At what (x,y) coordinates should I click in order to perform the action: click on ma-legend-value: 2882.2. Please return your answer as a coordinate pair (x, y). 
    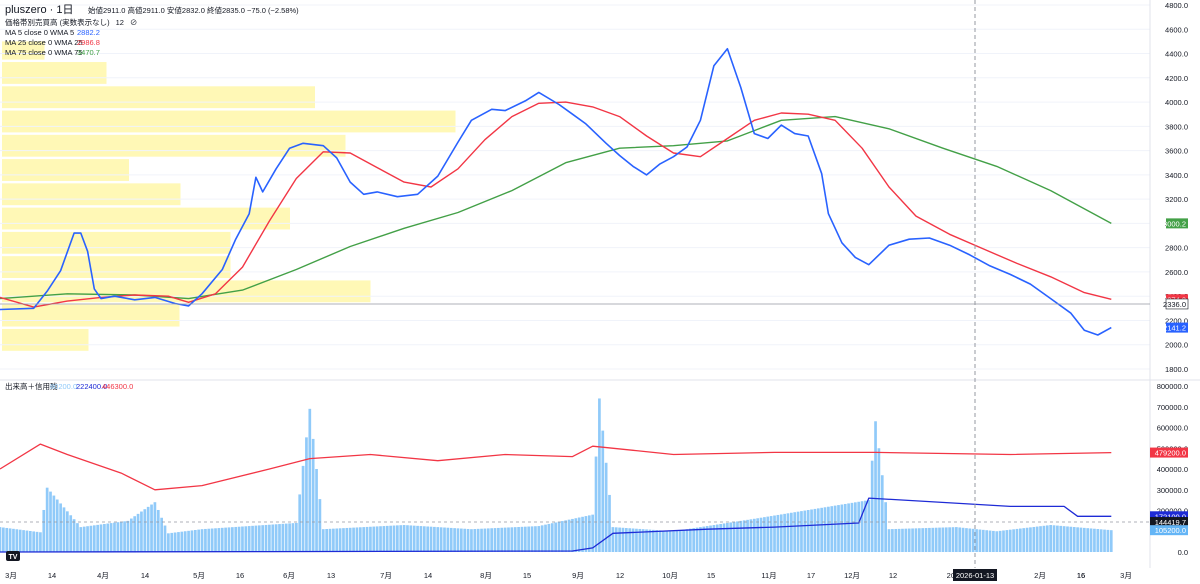
    Looking at the image, I should click on (88, 32).